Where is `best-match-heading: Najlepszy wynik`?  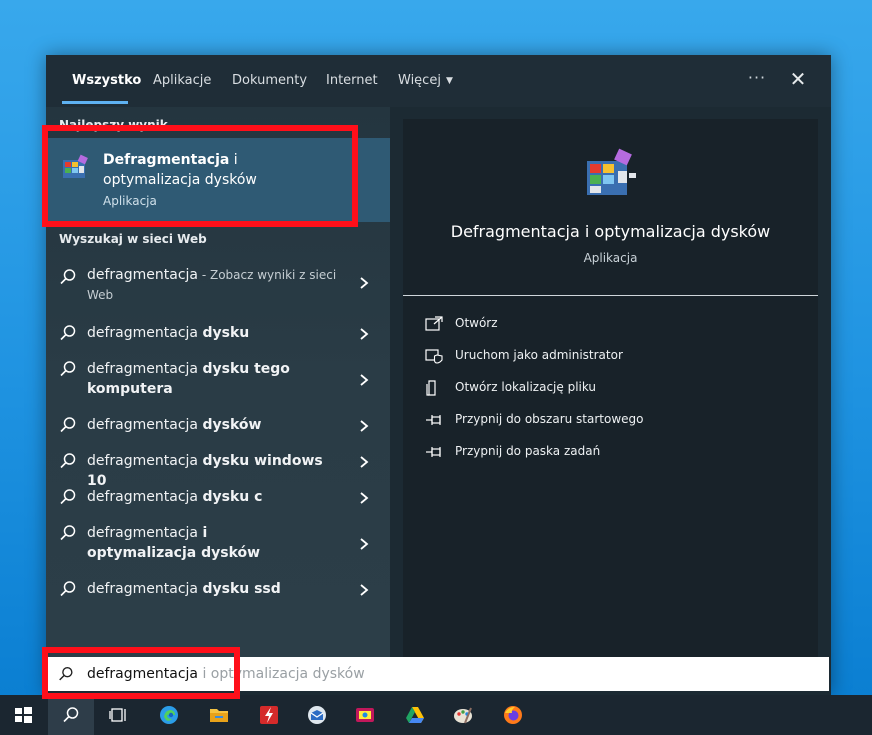 best-match-heading: Najlepszy wynik is located at coordinates (113, 125).